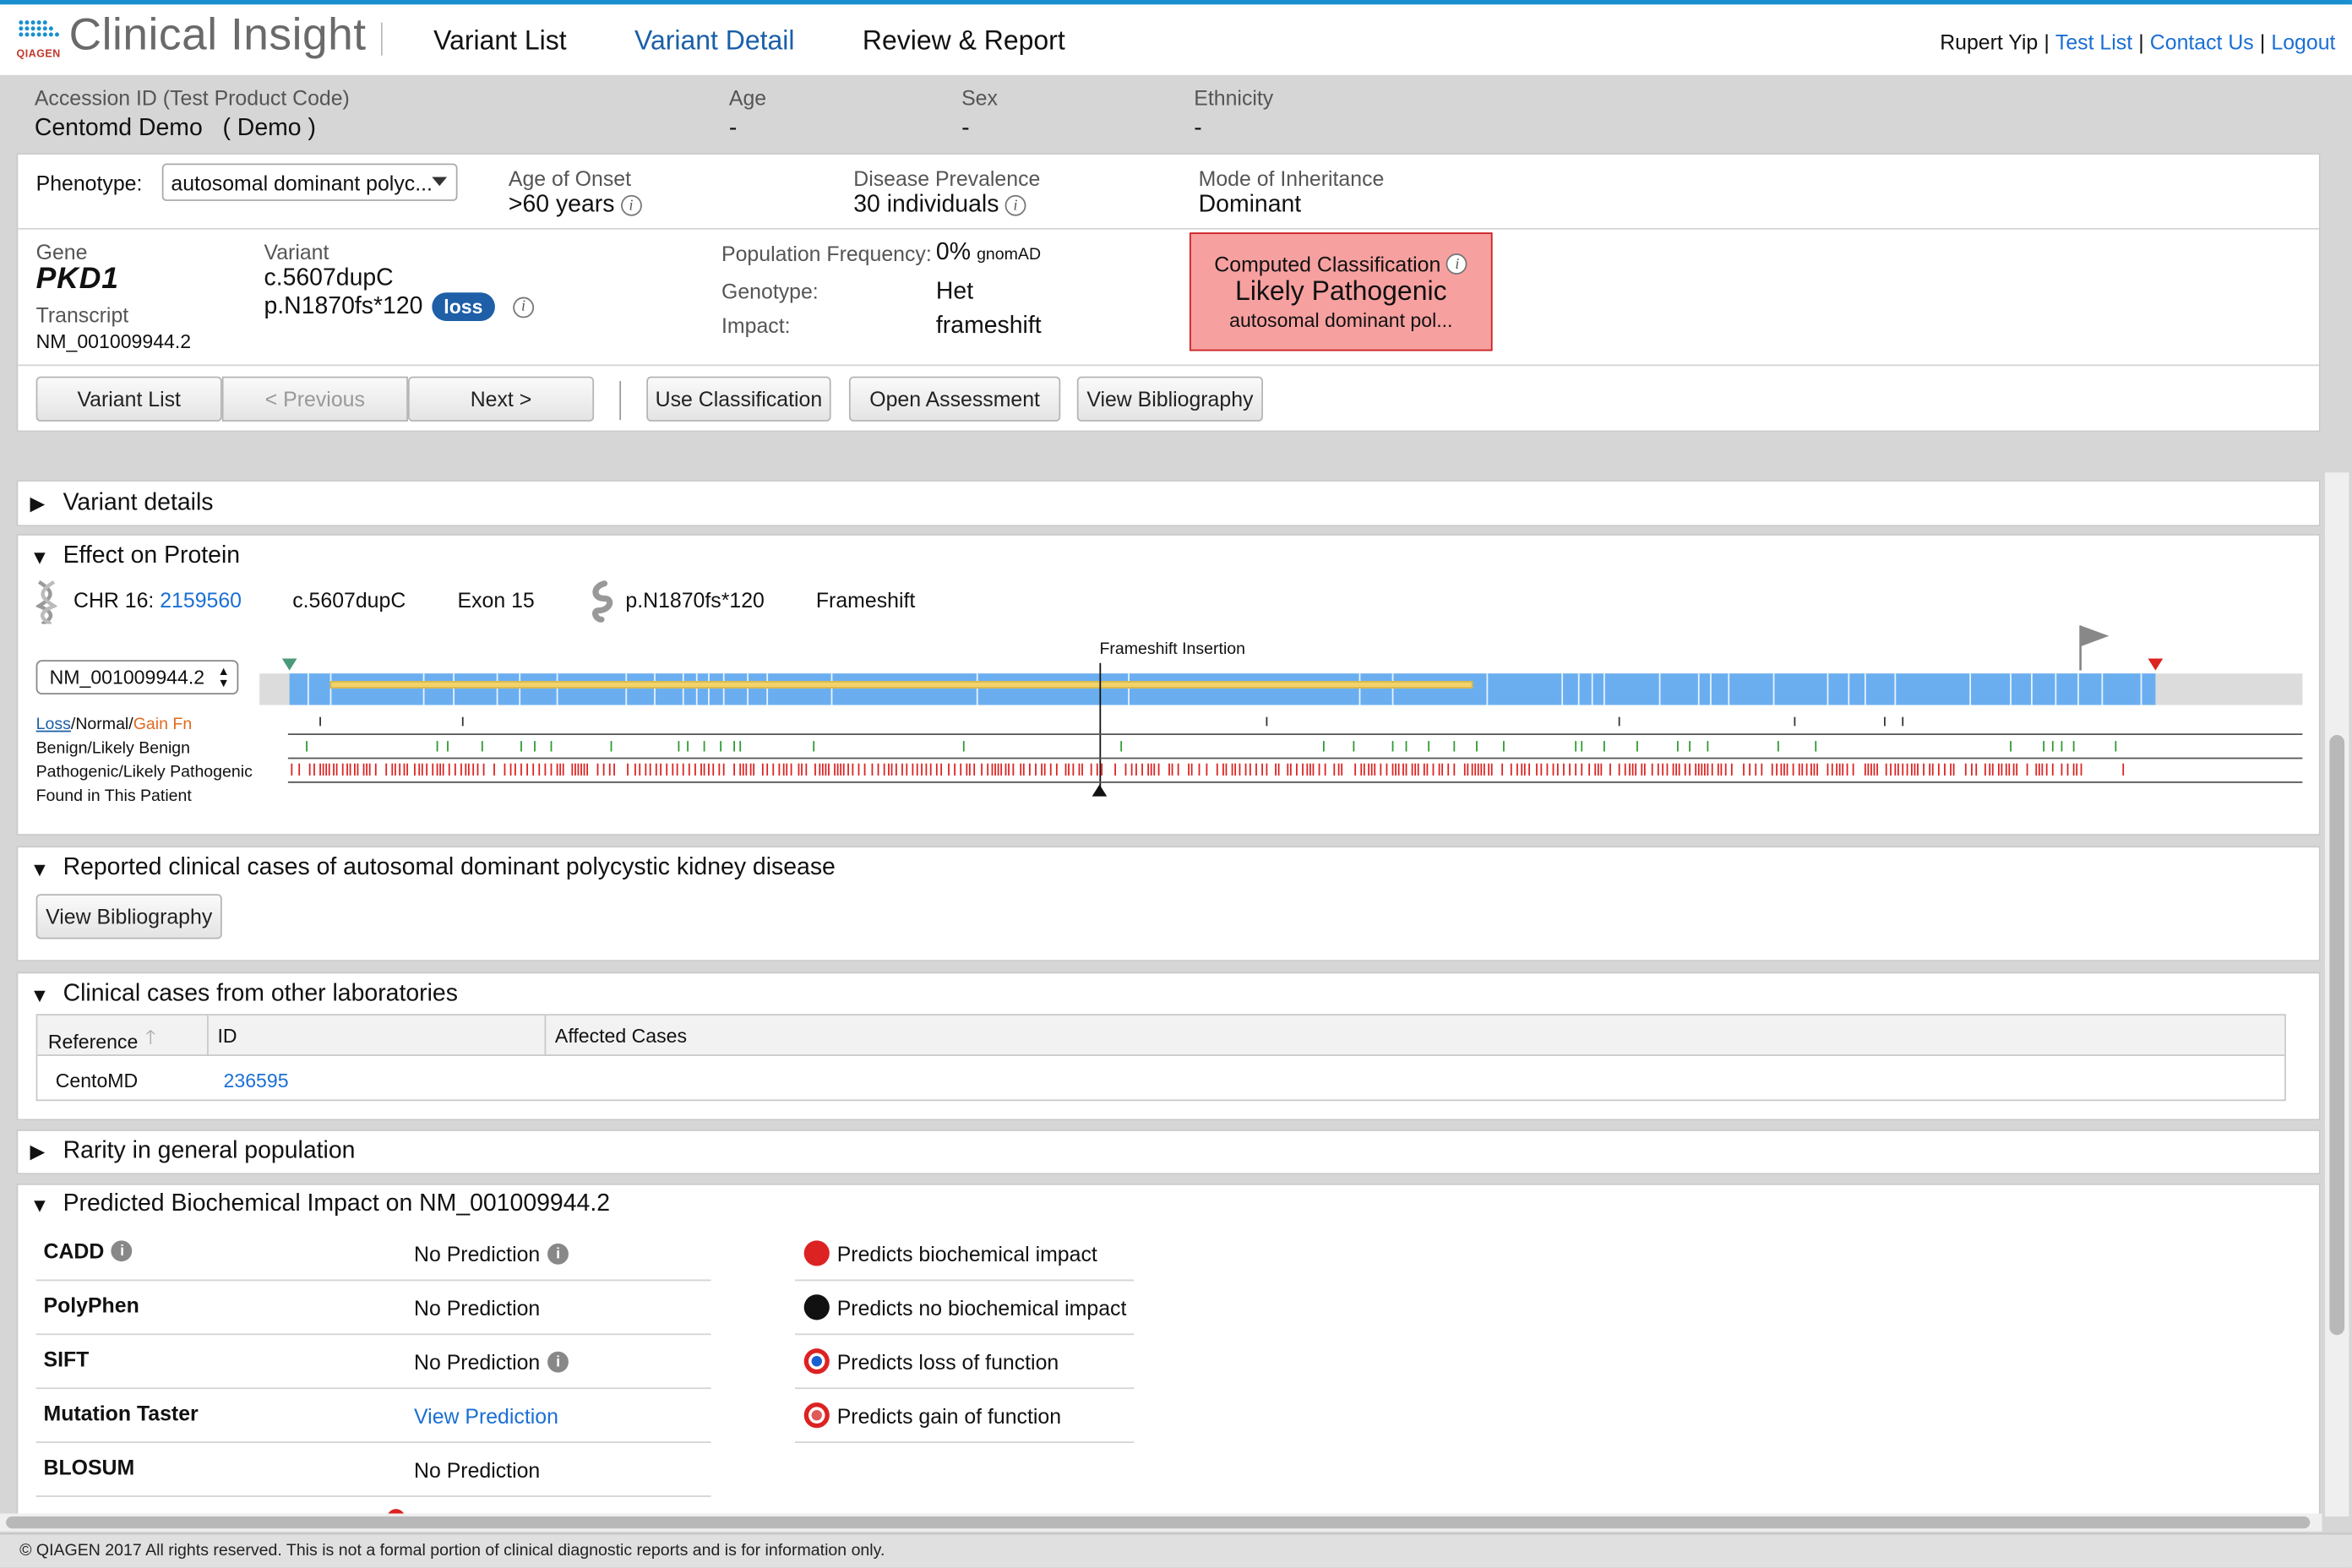 This screenshot has height=1568, width=2352. Describe the element at coordinates (101, 1041) in the screenshot. I see `column-header-reference: Reference 🡑` at that location.